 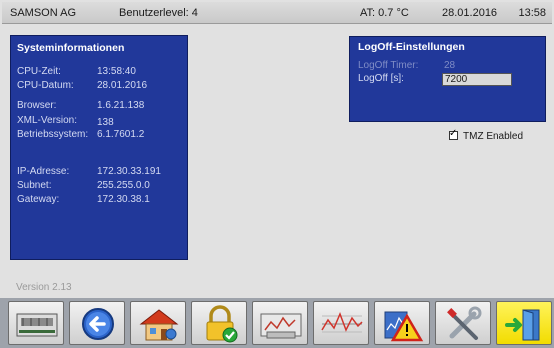 I want to click on logoff-timer-label: LogOff Timer:, so click(x=388, y=65).